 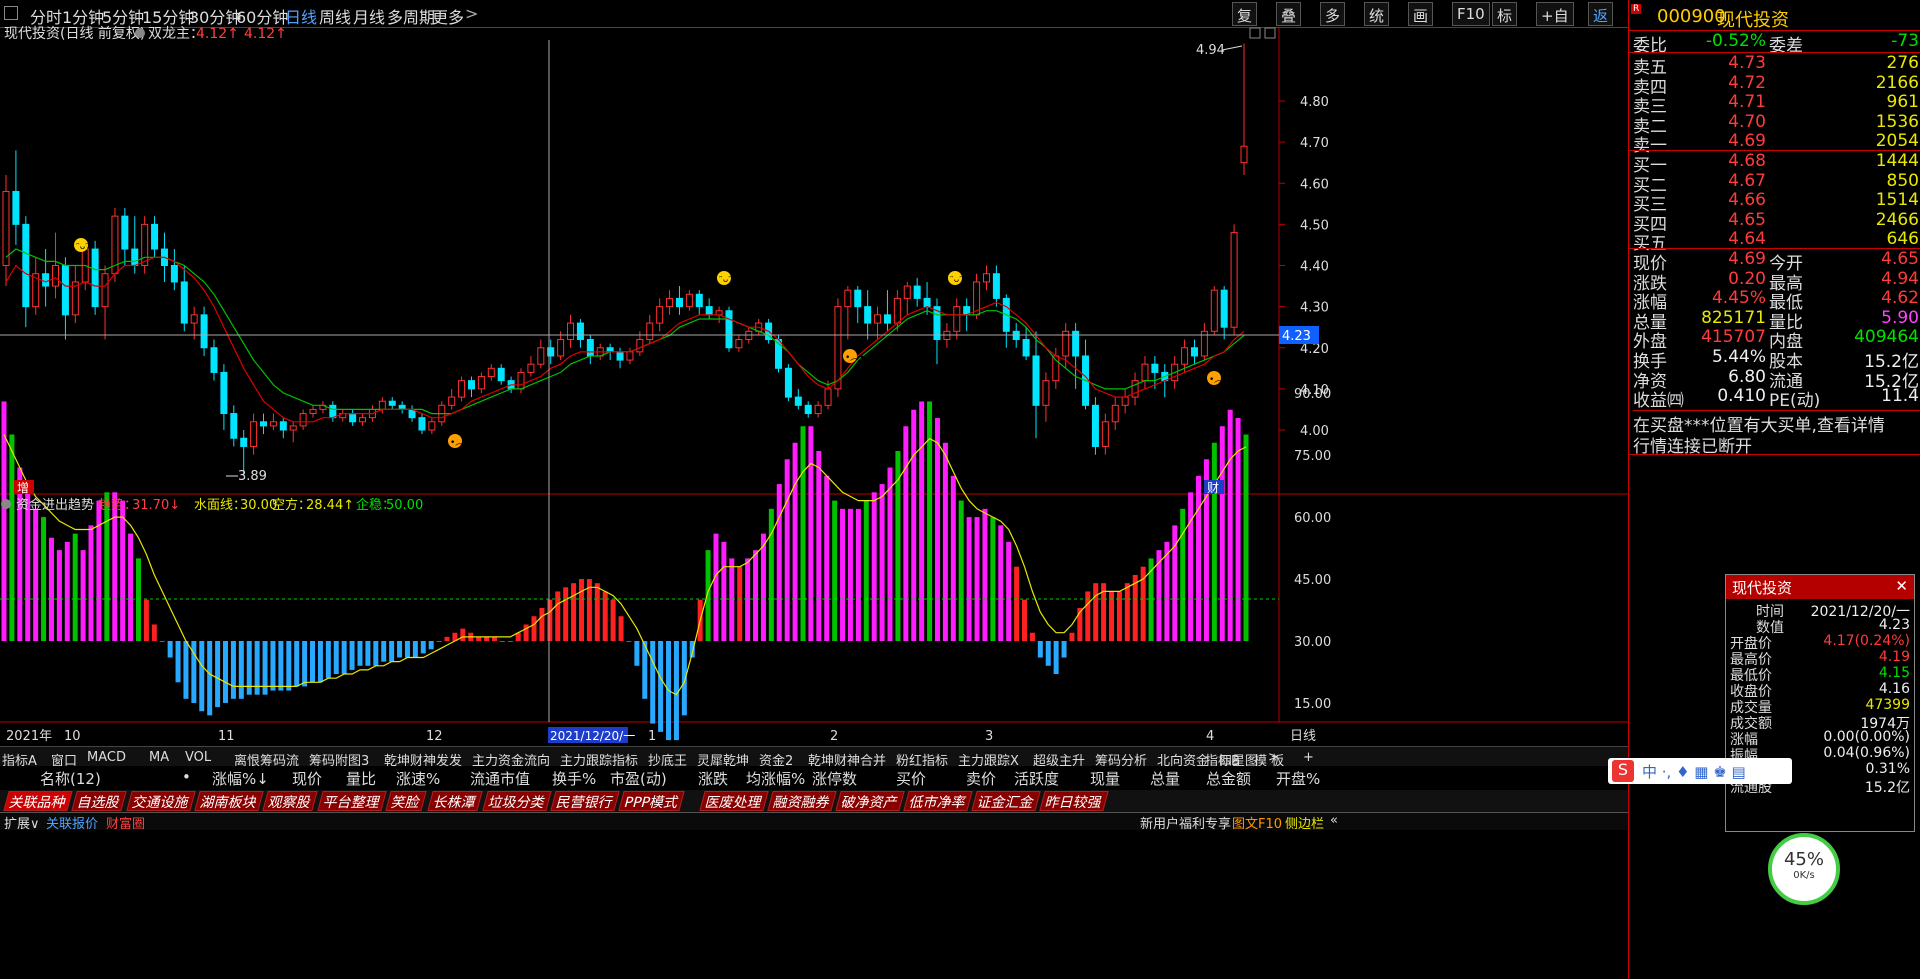 I want to click on chart-title: 现代投资(日线 前复权), so click(x=74, y=33).